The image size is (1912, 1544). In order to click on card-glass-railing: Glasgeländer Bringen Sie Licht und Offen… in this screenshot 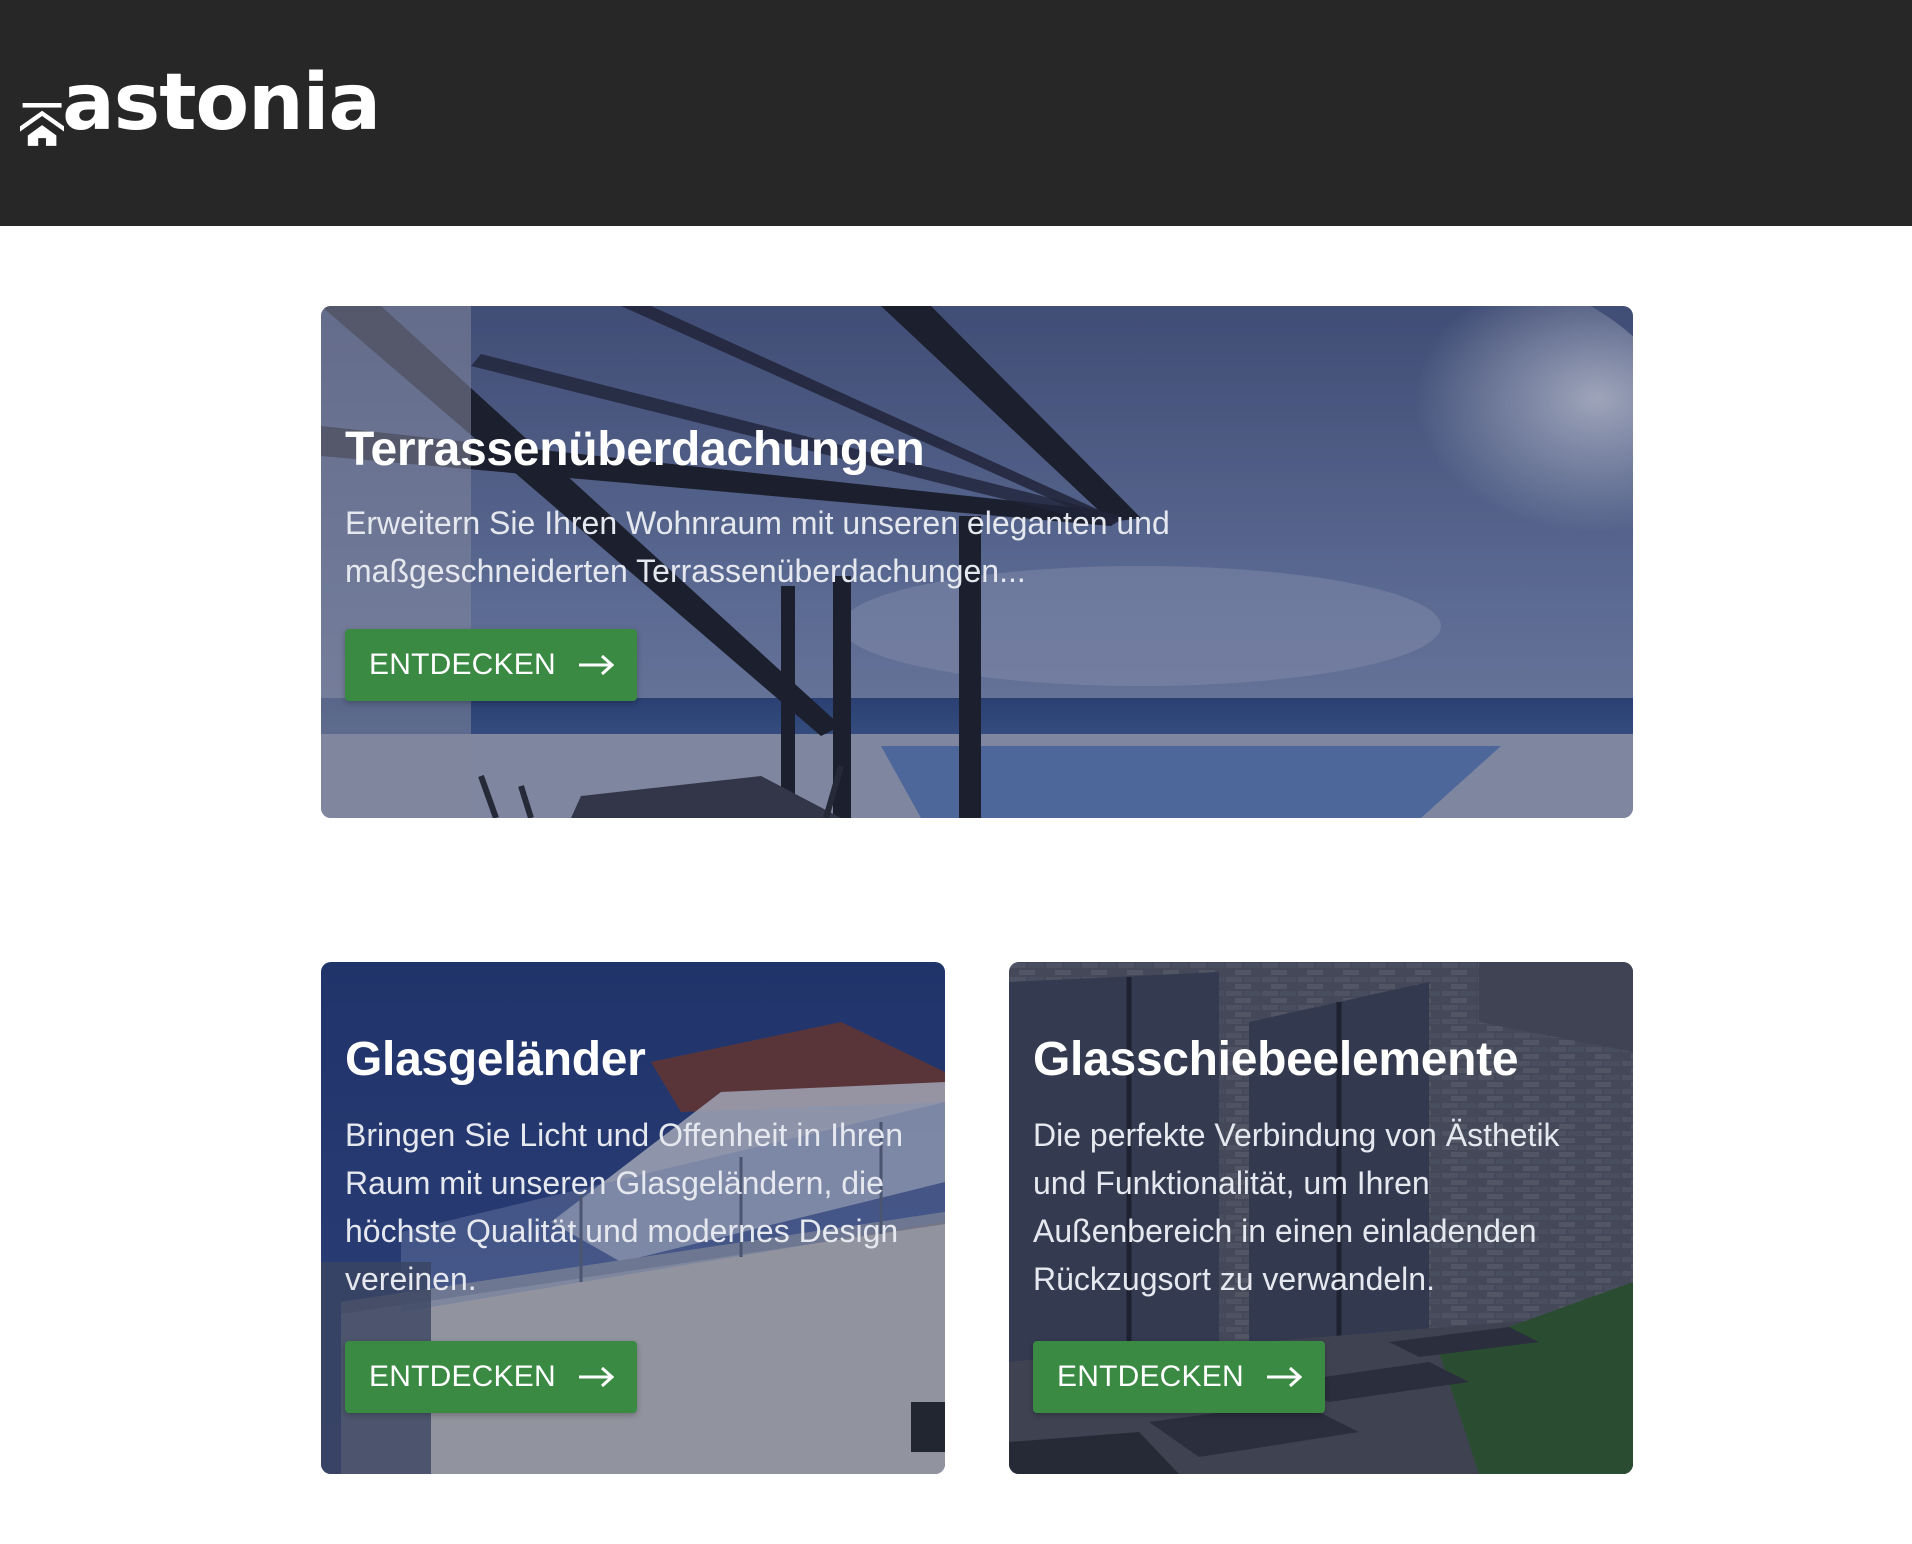, I will do `click(633, 1218)`.